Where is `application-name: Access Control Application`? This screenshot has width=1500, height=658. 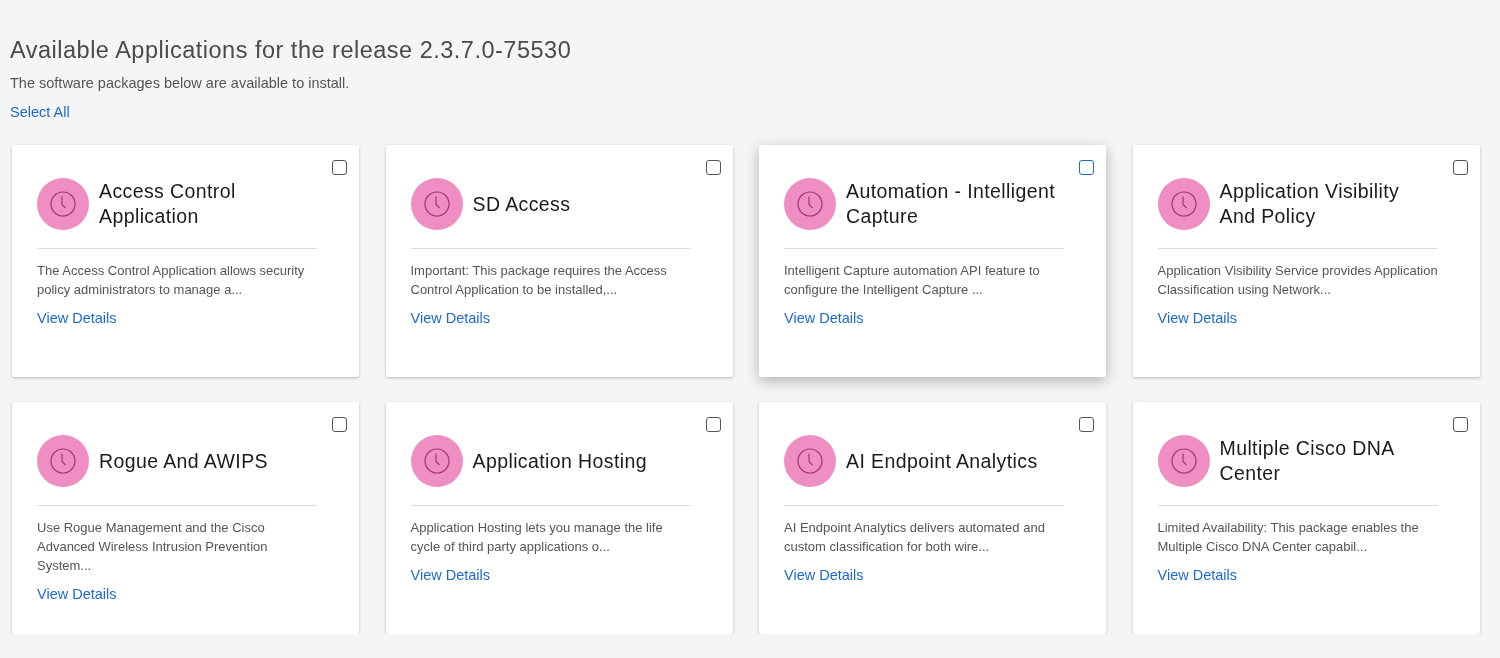
application-name: Access Control Application is located at coordinates (168, 204).